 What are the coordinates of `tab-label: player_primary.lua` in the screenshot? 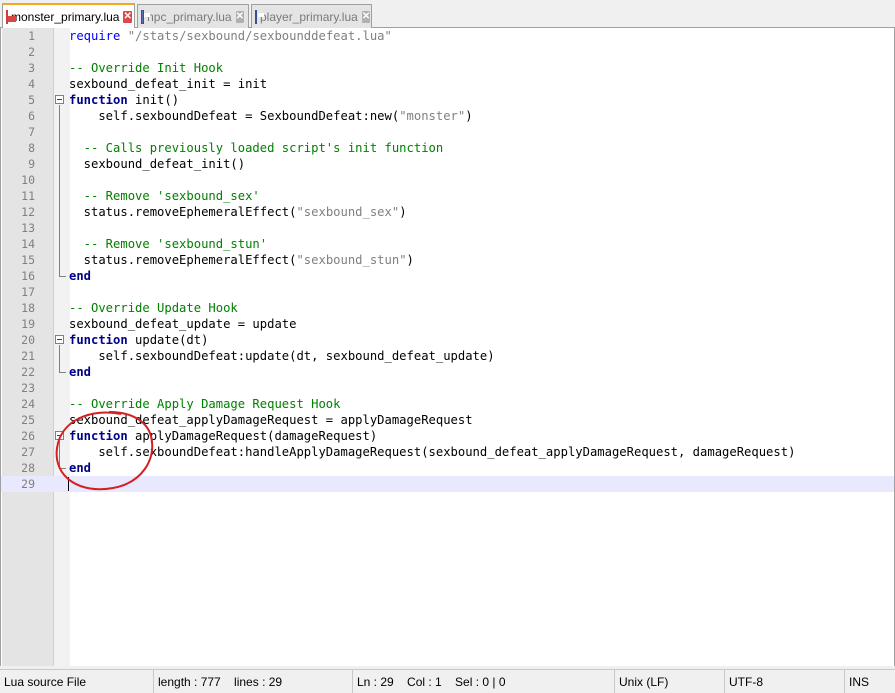 It's located at (309, 16).